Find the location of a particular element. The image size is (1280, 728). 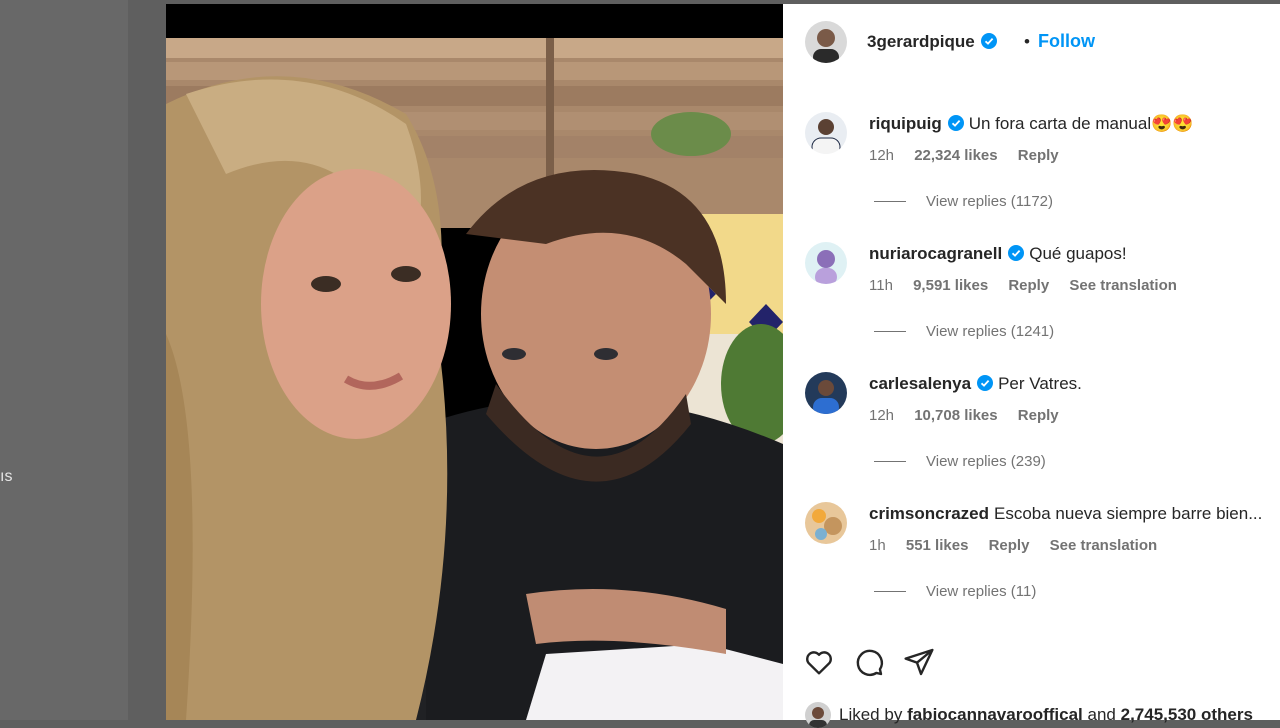

liked-by-user: fabiocannavarooffical is located at coordinates (995, 715).